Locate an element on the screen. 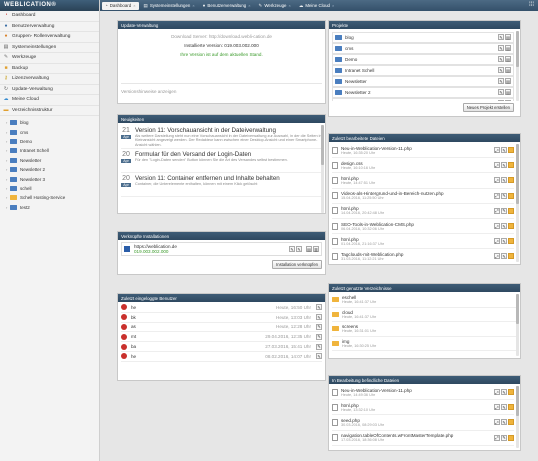 The width and height of the screenshot is (538, 461). directory-row: cloud Heute, 16:41:37 Uhr is located at coordinates (424, 315).